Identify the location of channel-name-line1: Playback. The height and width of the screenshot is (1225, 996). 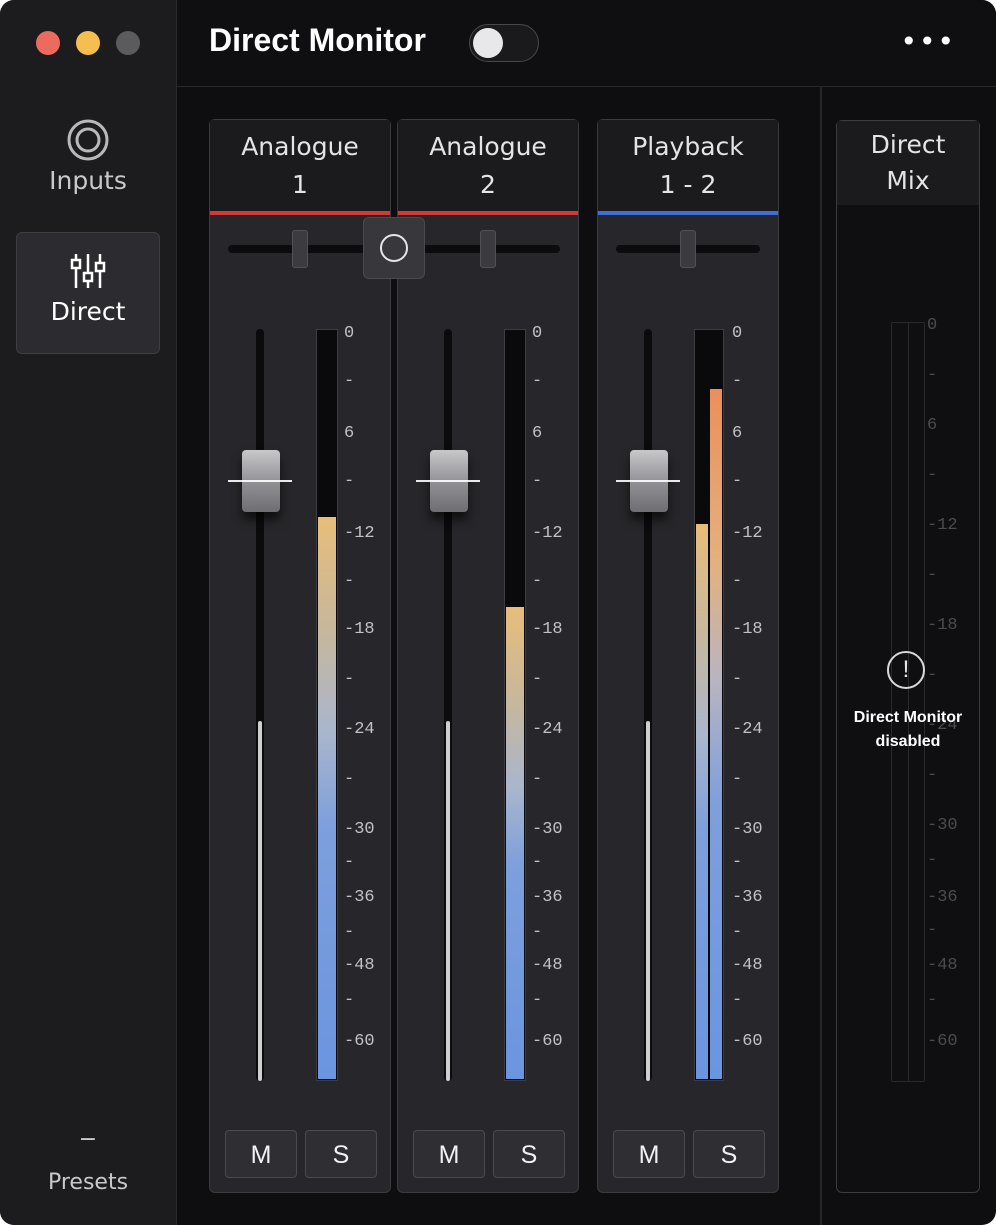
(688, 146).